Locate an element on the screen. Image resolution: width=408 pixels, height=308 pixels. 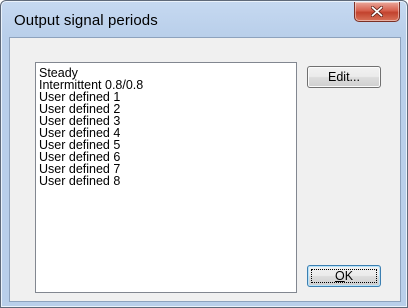
list-item: User defined 8 is located at coordinates (166, 181).